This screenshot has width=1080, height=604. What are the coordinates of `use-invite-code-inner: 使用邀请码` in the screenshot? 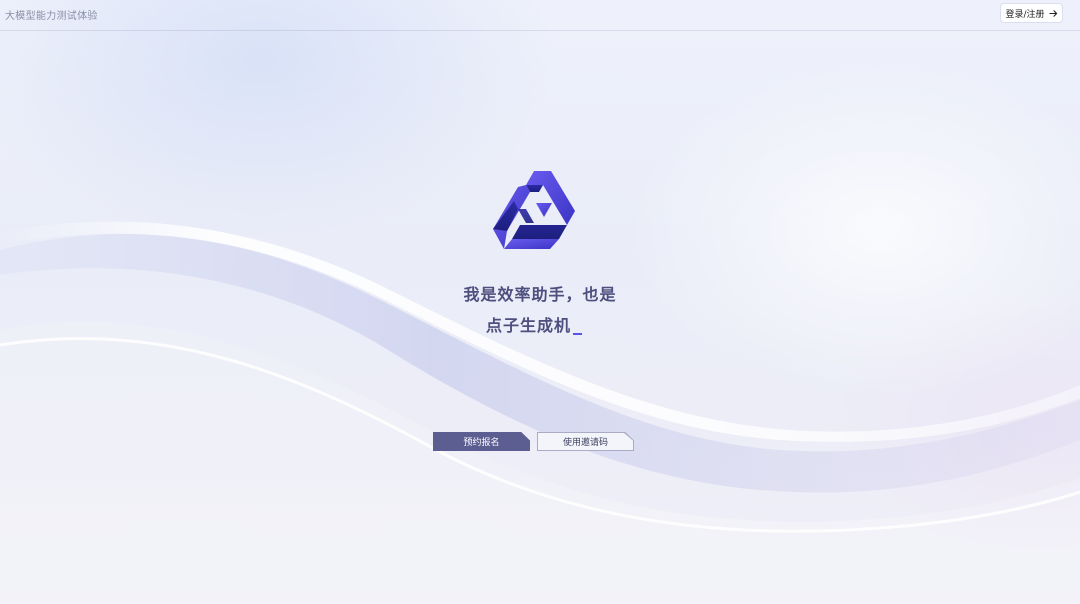 It's located at (585, 441).